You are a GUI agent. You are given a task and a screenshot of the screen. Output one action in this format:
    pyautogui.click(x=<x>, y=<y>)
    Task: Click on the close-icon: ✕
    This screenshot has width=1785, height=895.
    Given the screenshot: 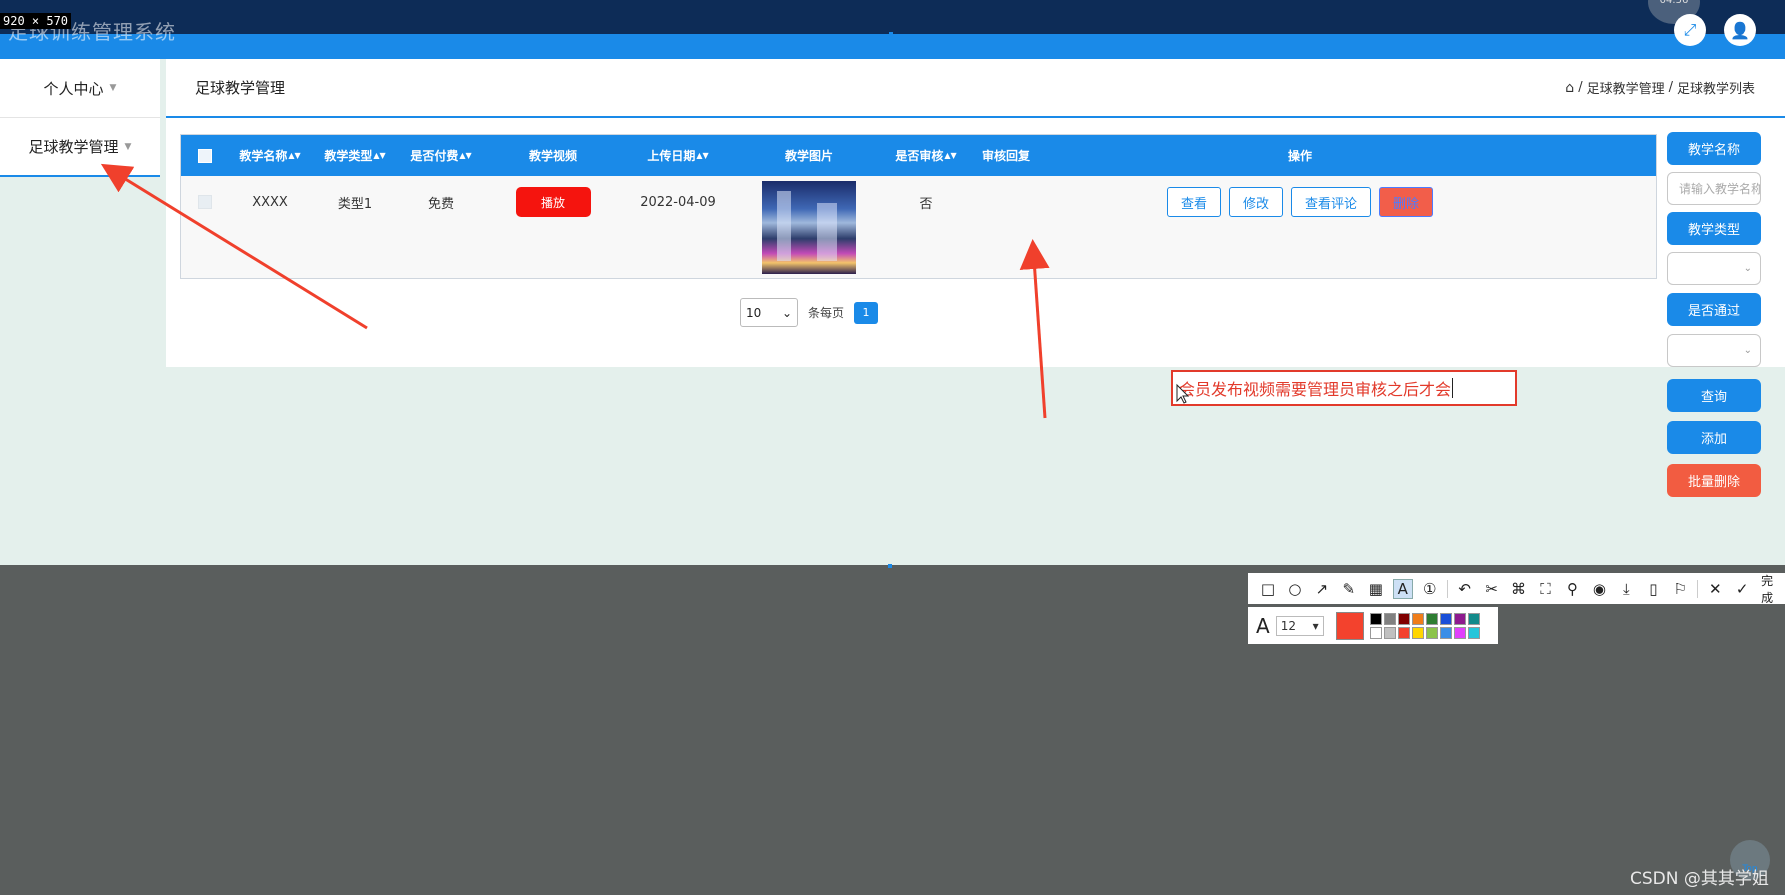 What is the action you would take?
    pyautogui.click(x=1715, y=589)
    